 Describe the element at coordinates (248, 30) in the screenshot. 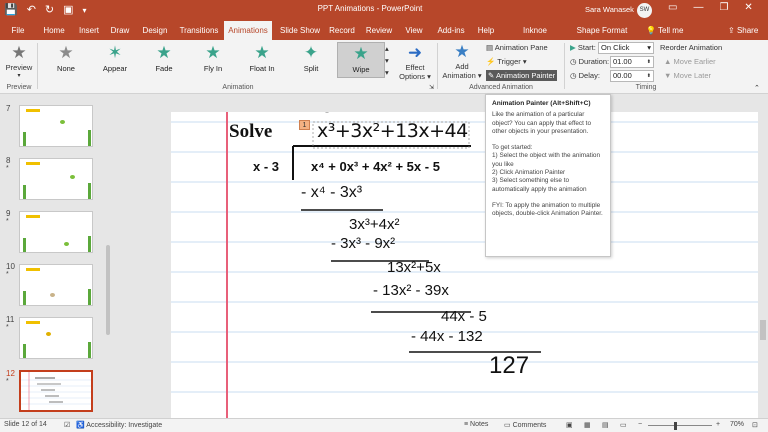

I see `tab-animations: Animations` at that location.